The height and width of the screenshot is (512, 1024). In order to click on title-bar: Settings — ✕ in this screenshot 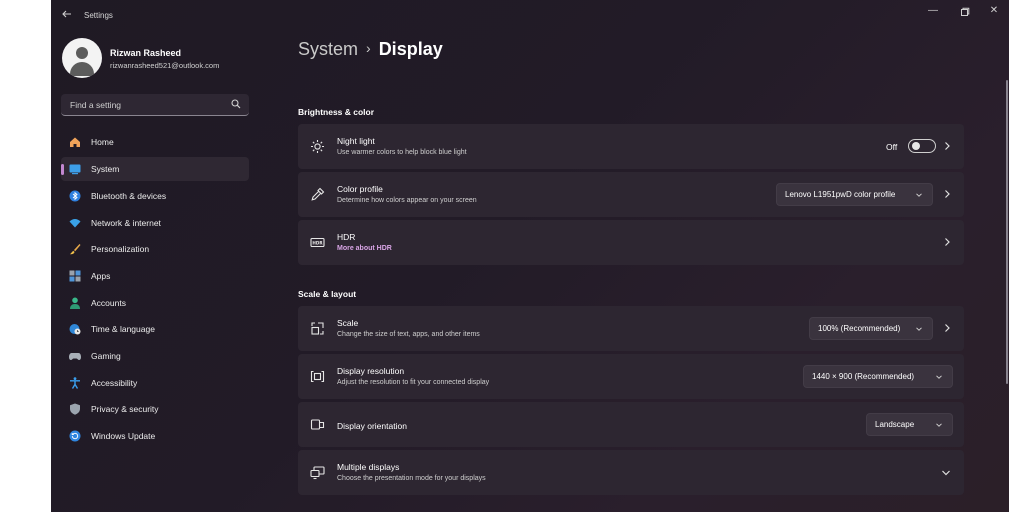, I will do `click(530, 16)`.